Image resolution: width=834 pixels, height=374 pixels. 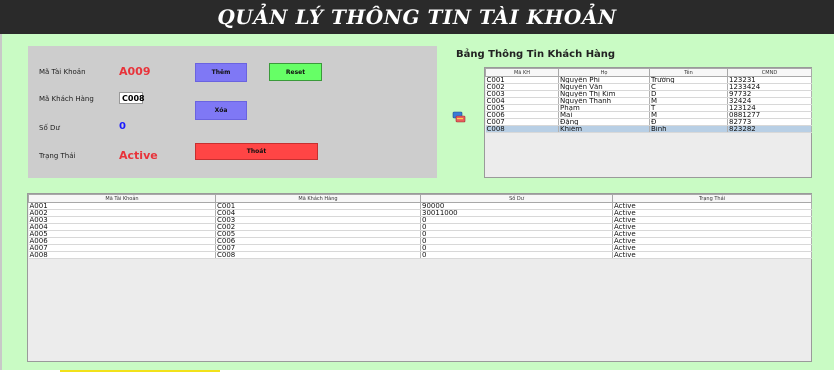 What do you see at coordinates (769, 108) in the screenshot?
I see `table-cell: 123124` at bounding box center [769, 108].